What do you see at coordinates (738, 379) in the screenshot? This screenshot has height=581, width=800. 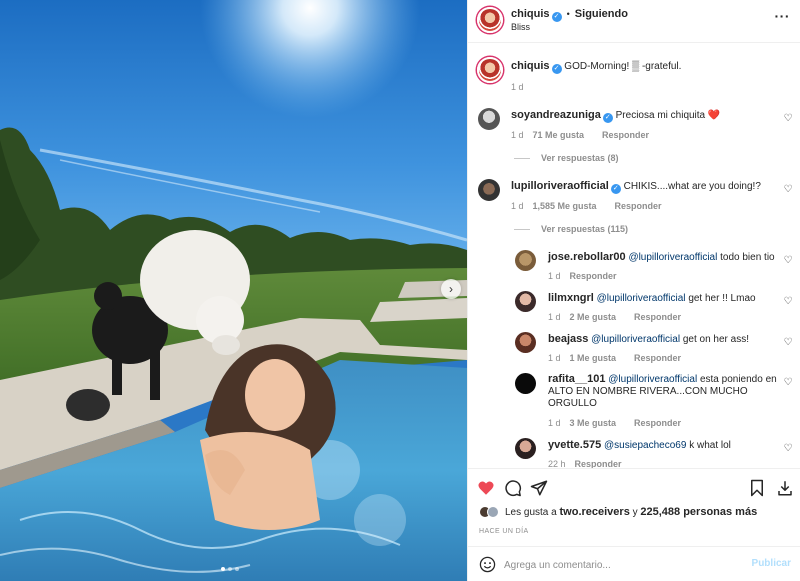 I see `reply-text-line1: esta poniendo en` at bounding box center [738, 379].